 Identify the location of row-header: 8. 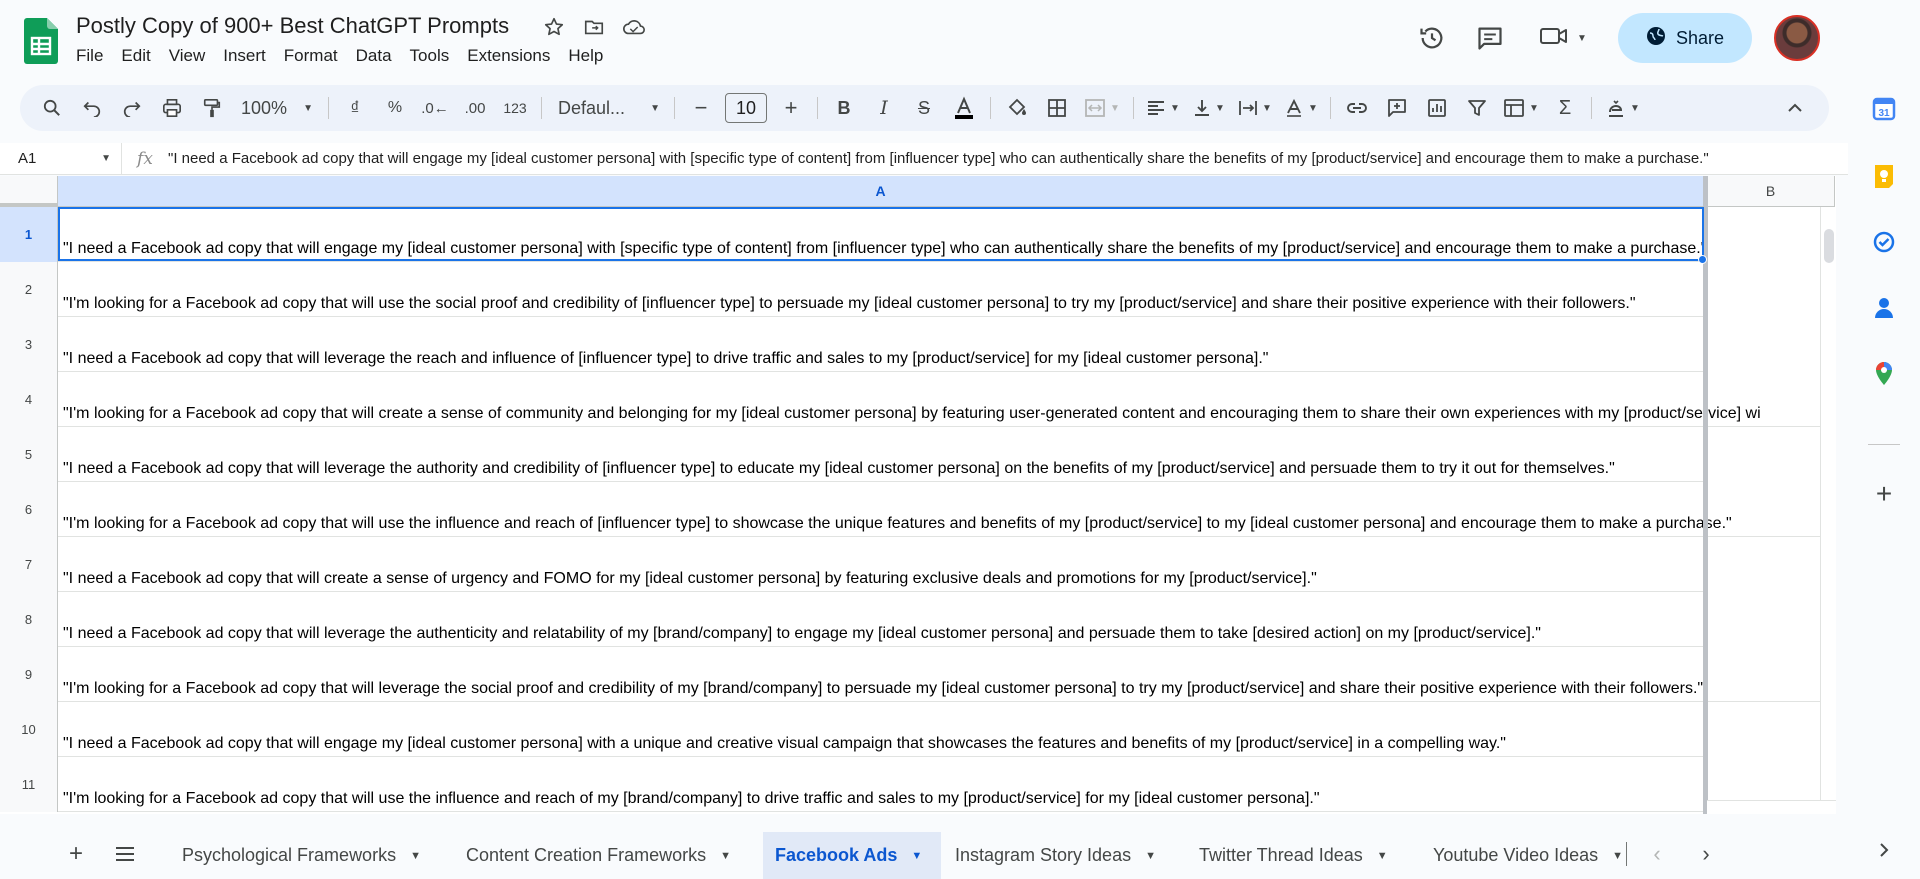
(29, 619).